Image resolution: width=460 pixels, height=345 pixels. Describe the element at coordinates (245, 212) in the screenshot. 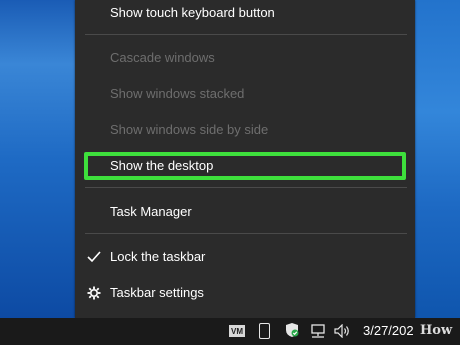

I see `menu-item-task-manager: Task Manager` at that location.